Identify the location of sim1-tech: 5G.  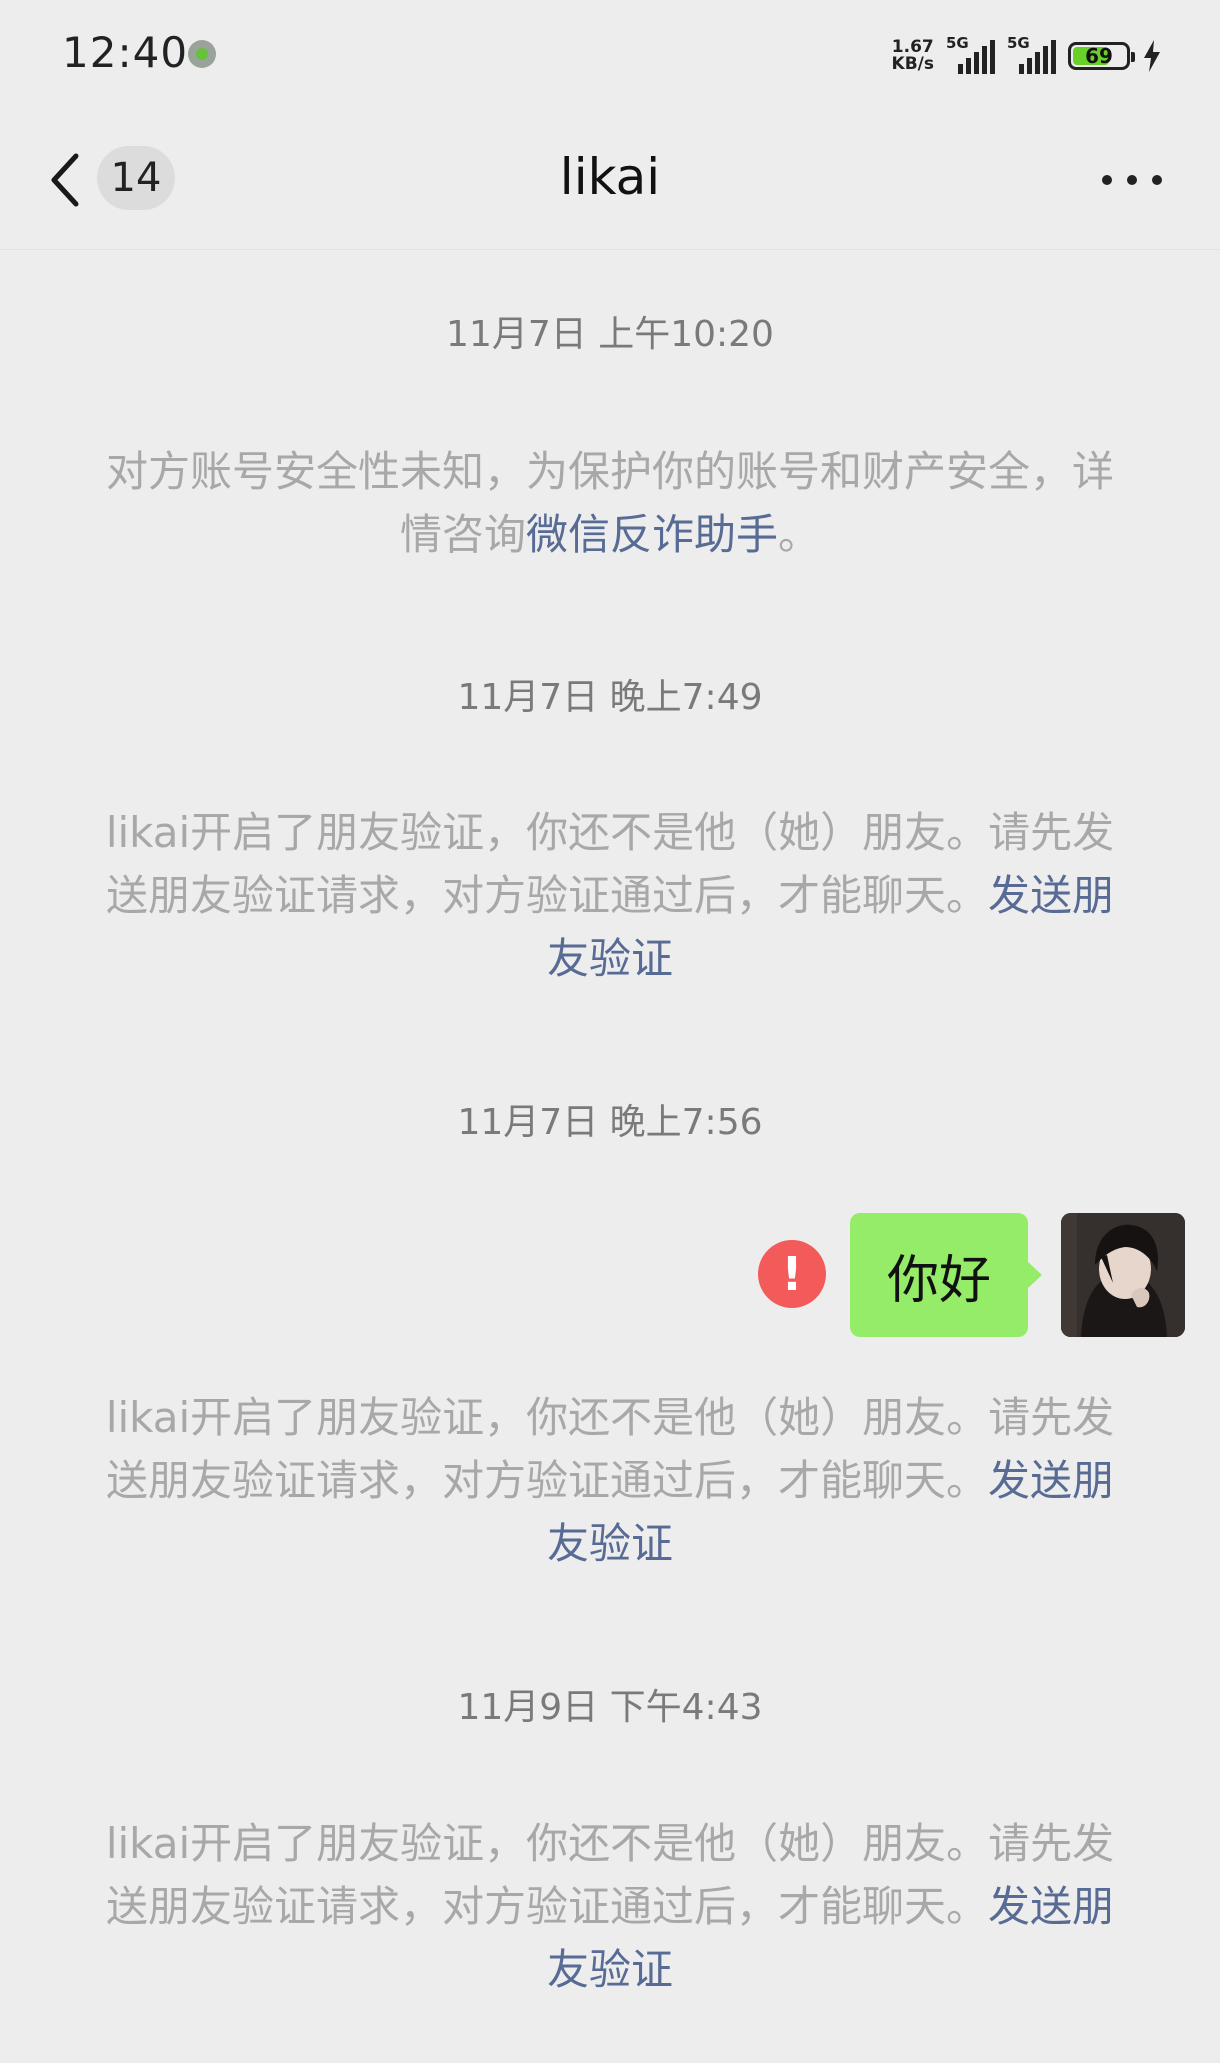
(957, 43).